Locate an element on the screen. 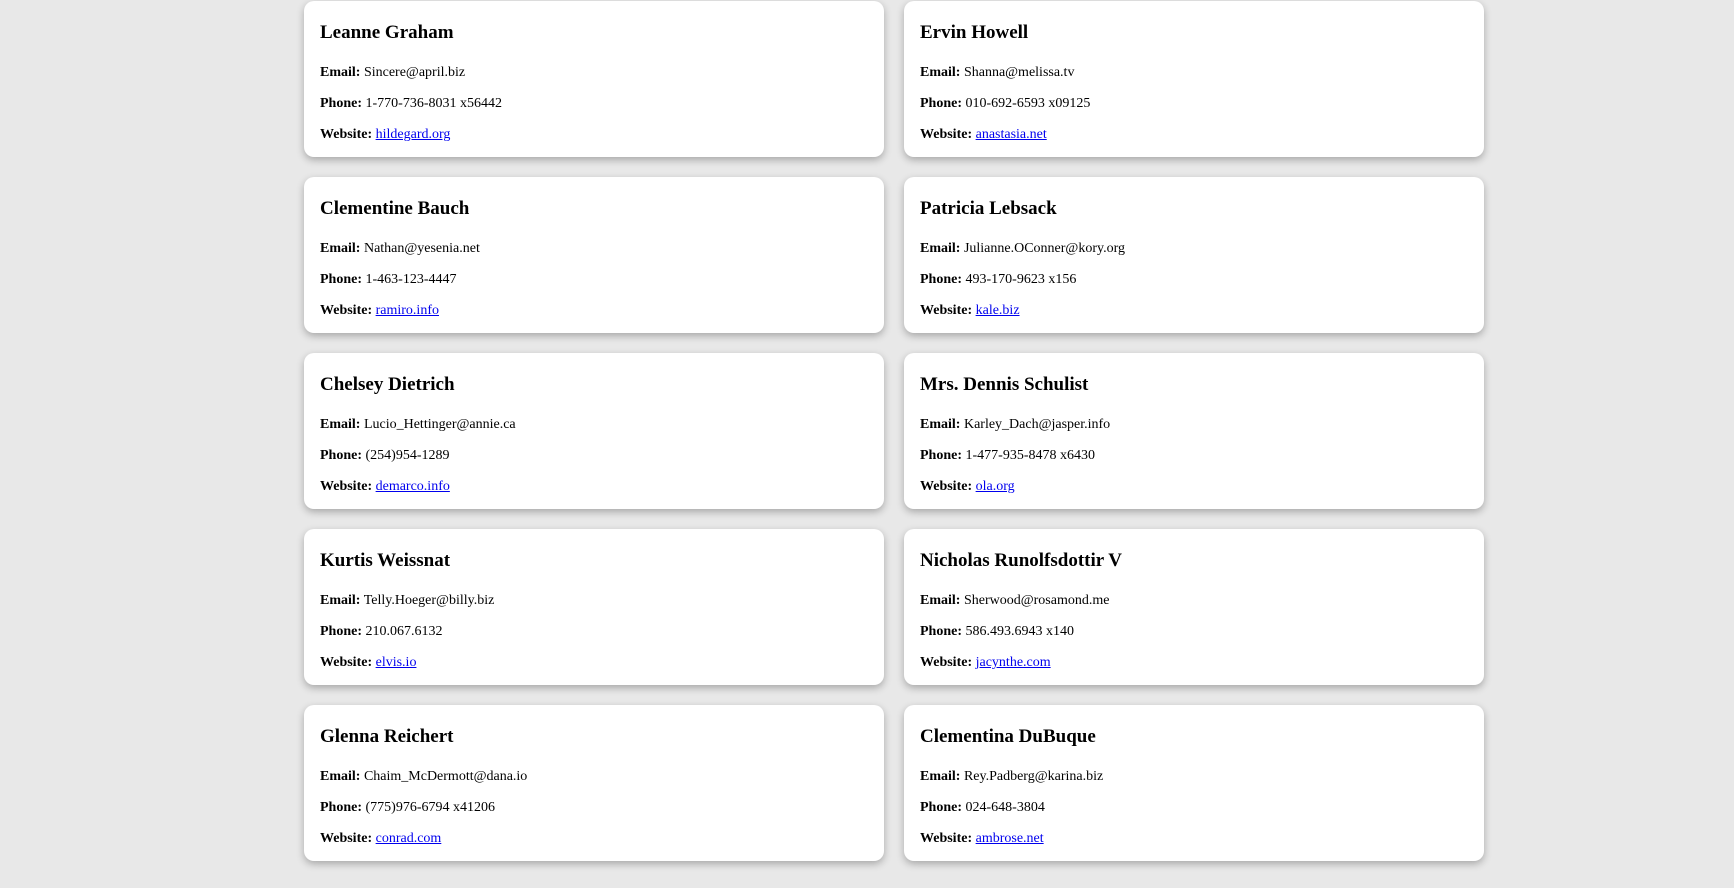 Image resolution: width=1734 pixels, height=888 pixels. website-row: Website: ambrose.net is located at coordinates (1194, 838).